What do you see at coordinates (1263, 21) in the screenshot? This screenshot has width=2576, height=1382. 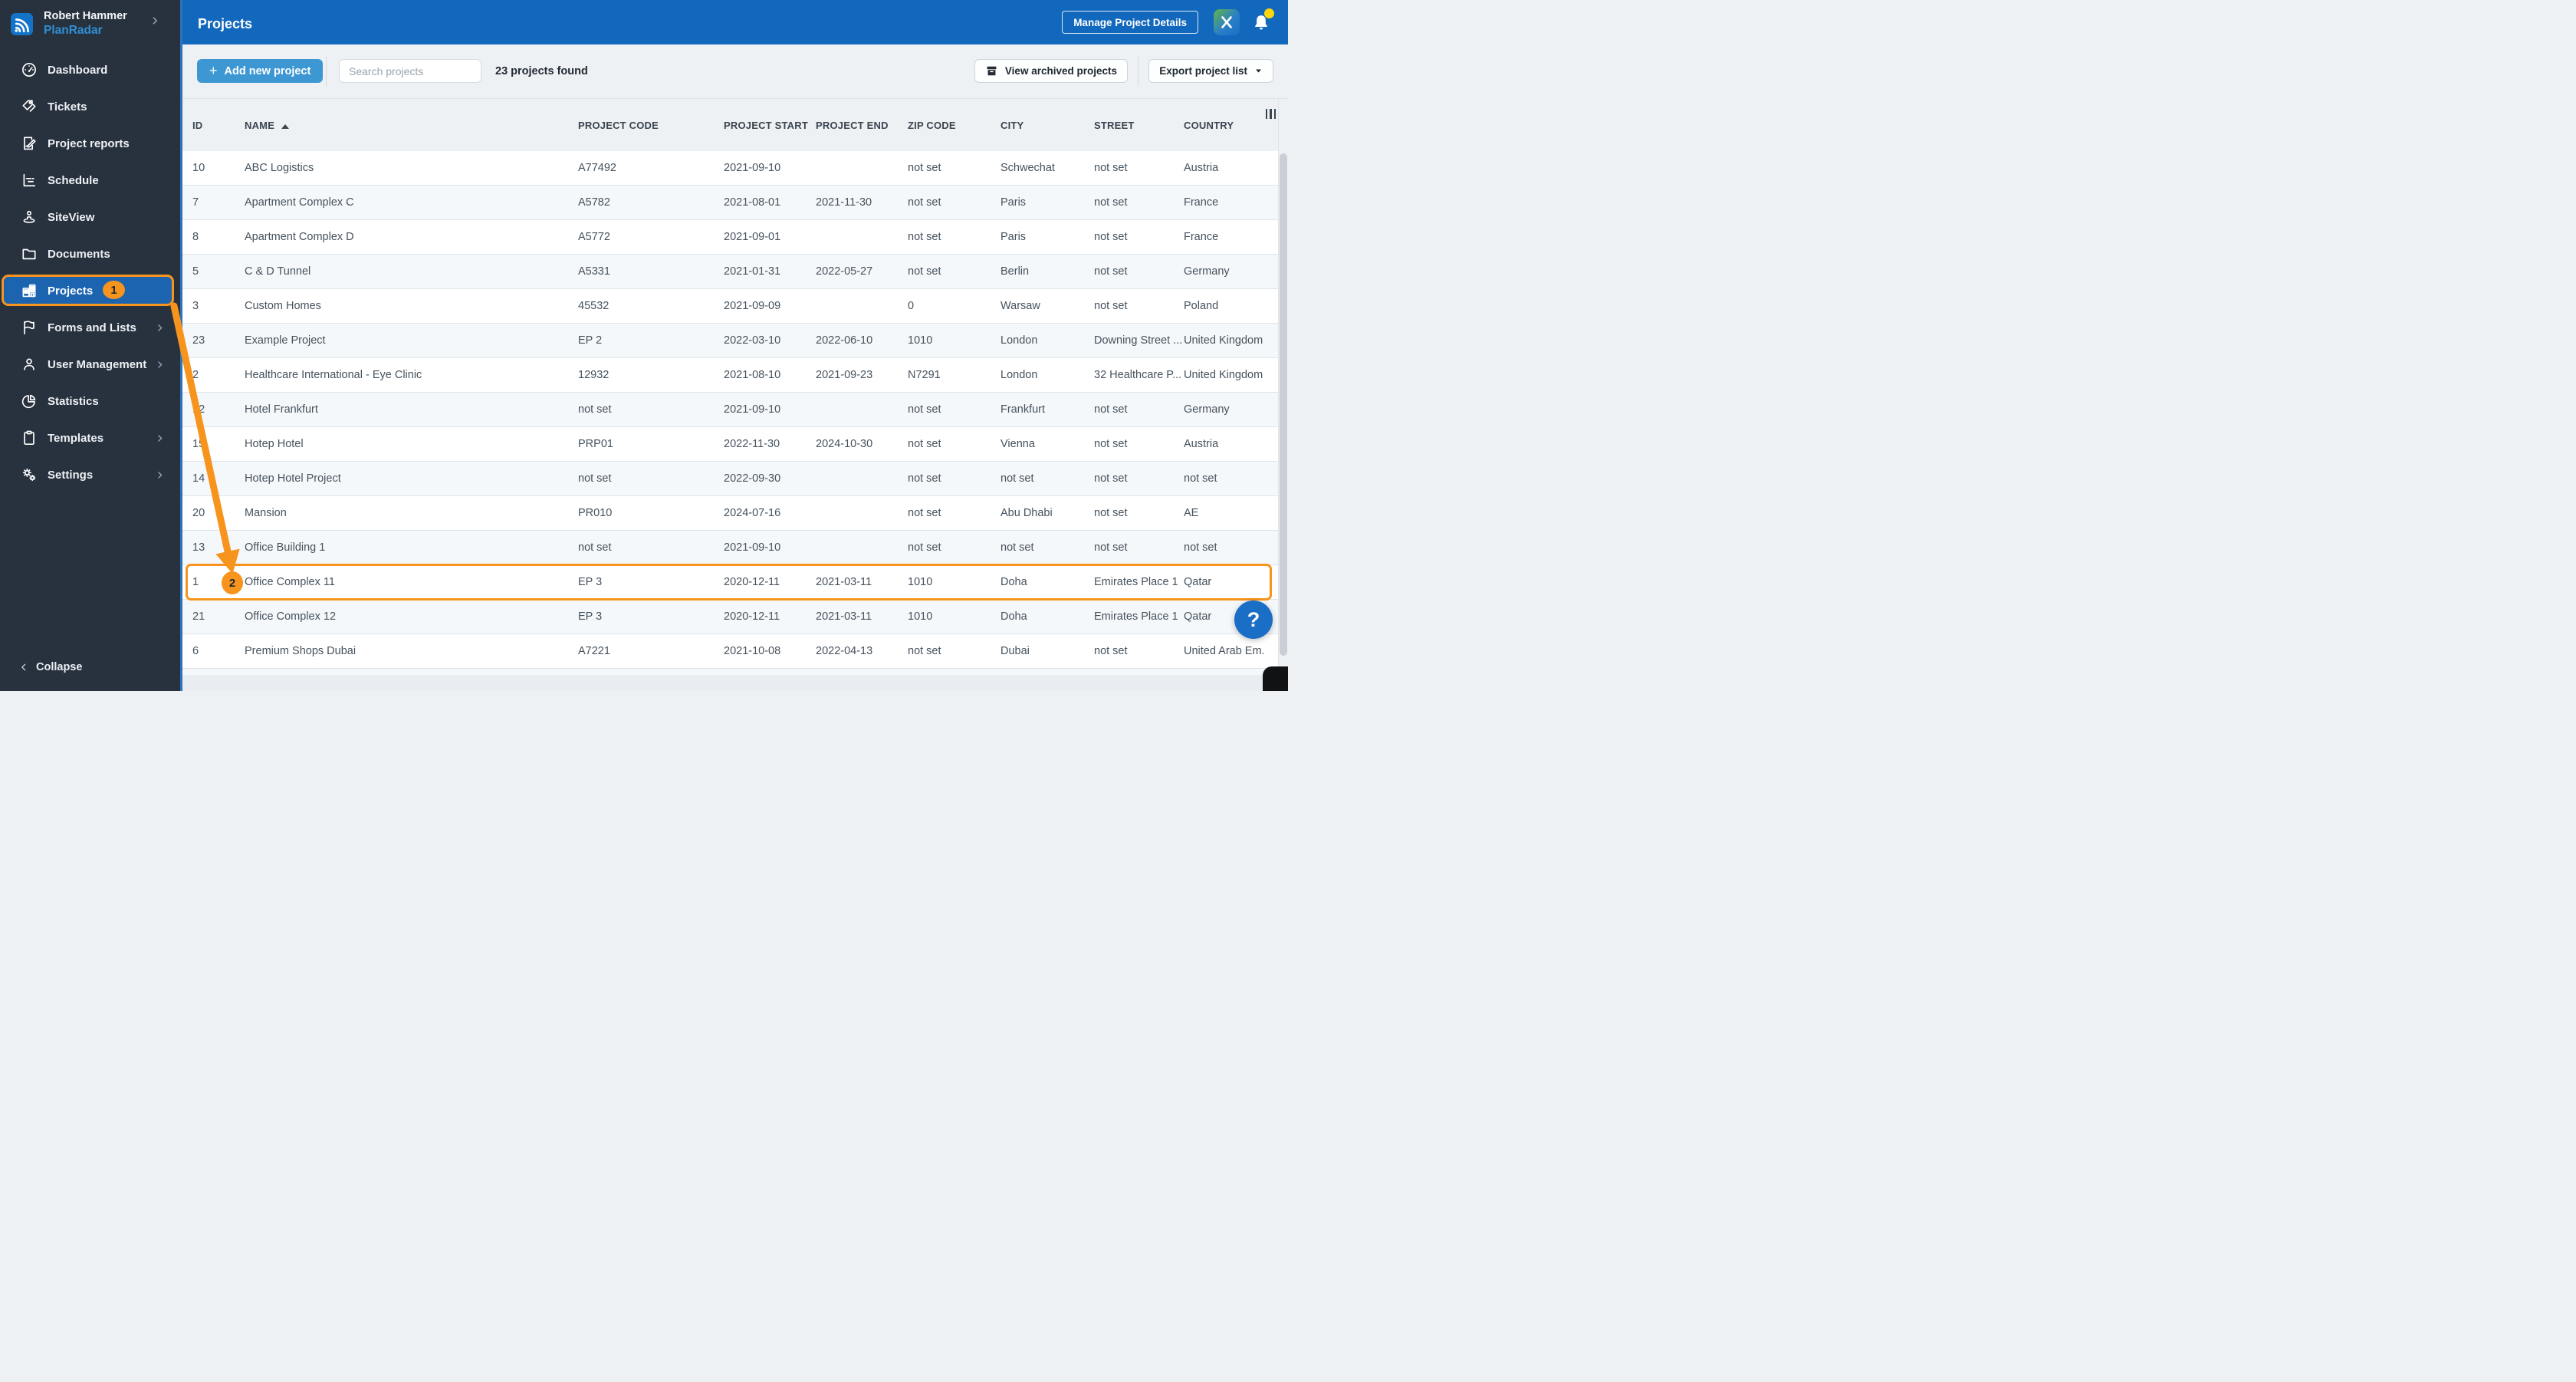 I see `notifications-bell-icon` at bounding box center [1263, 21].